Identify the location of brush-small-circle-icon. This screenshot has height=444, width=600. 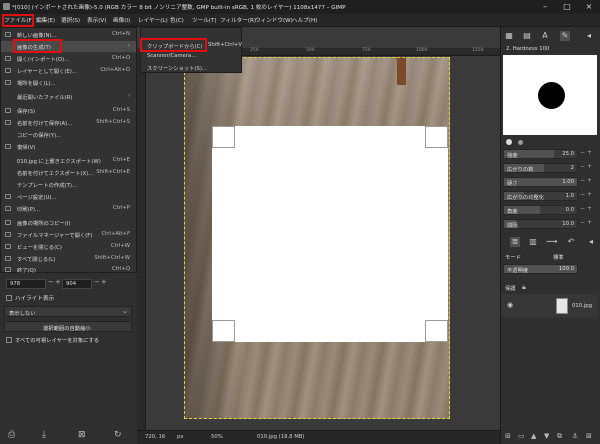
(509, 142).